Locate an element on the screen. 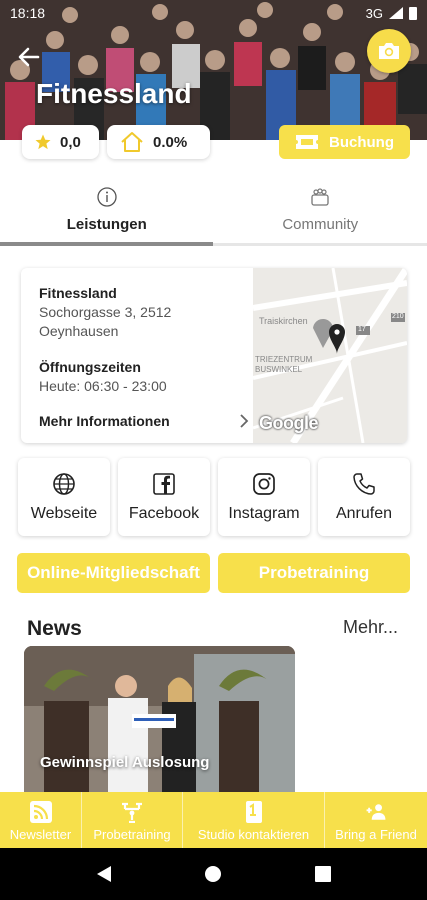  camera-button is located at coordinates (389, 51).